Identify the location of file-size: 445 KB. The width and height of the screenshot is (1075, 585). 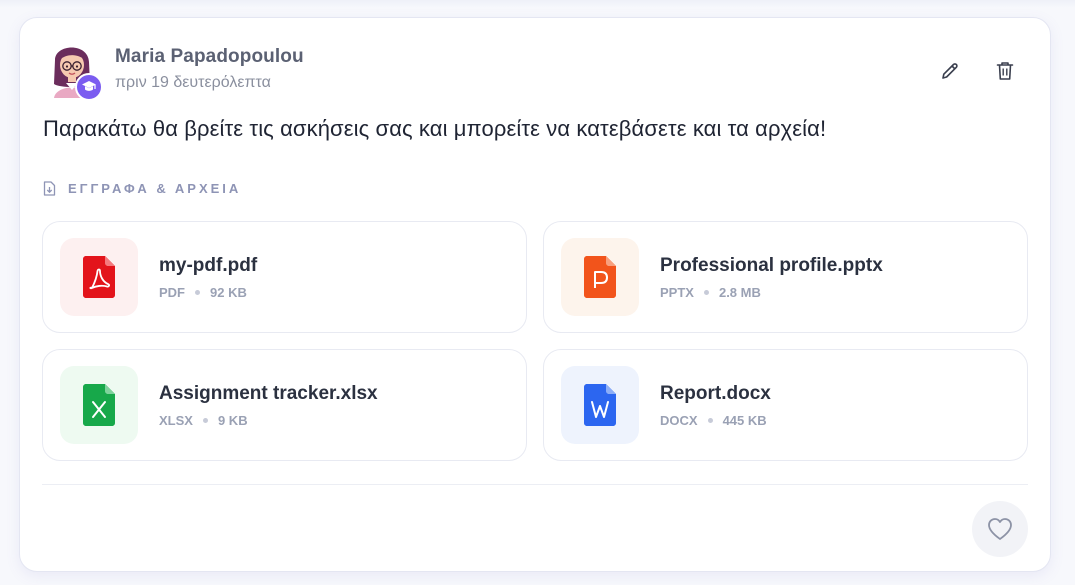
(744, 420).